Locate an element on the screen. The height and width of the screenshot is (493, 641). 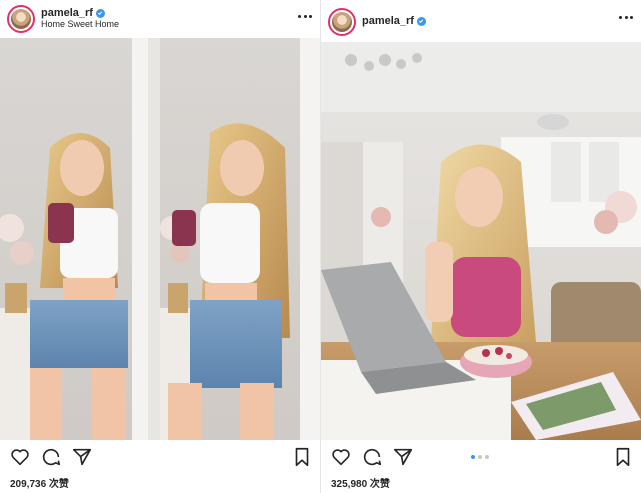
post-header: pamela_rf Home Sweet Home is located at coordinates (160, 19).